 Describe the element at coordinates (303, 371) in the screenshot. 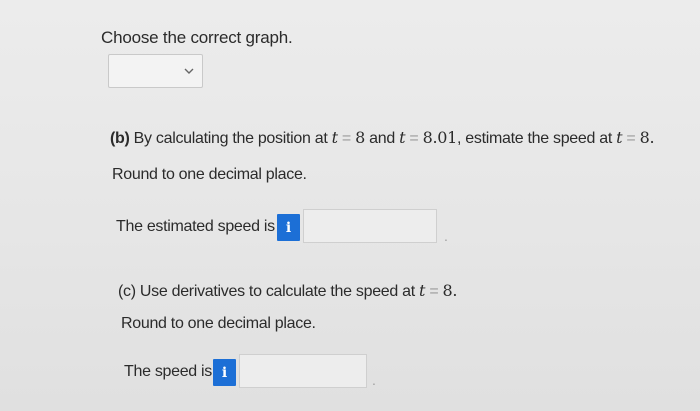

I see `speed-input` at that location.